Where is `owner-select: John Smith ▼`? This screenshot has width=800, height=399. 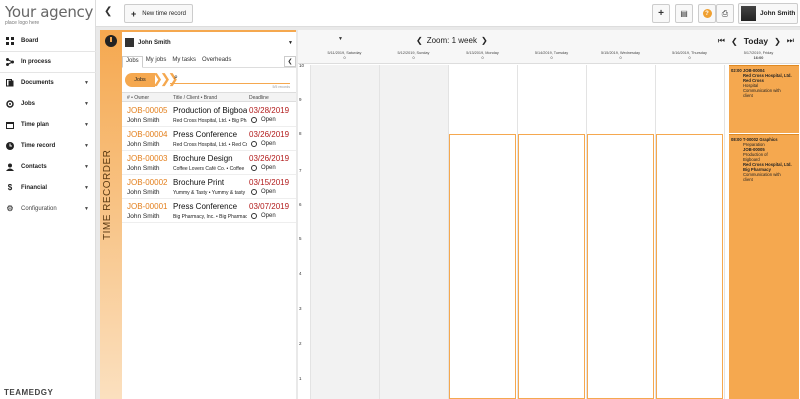
owner-select: John Smith ▼ is located at coordinates (209, 42).